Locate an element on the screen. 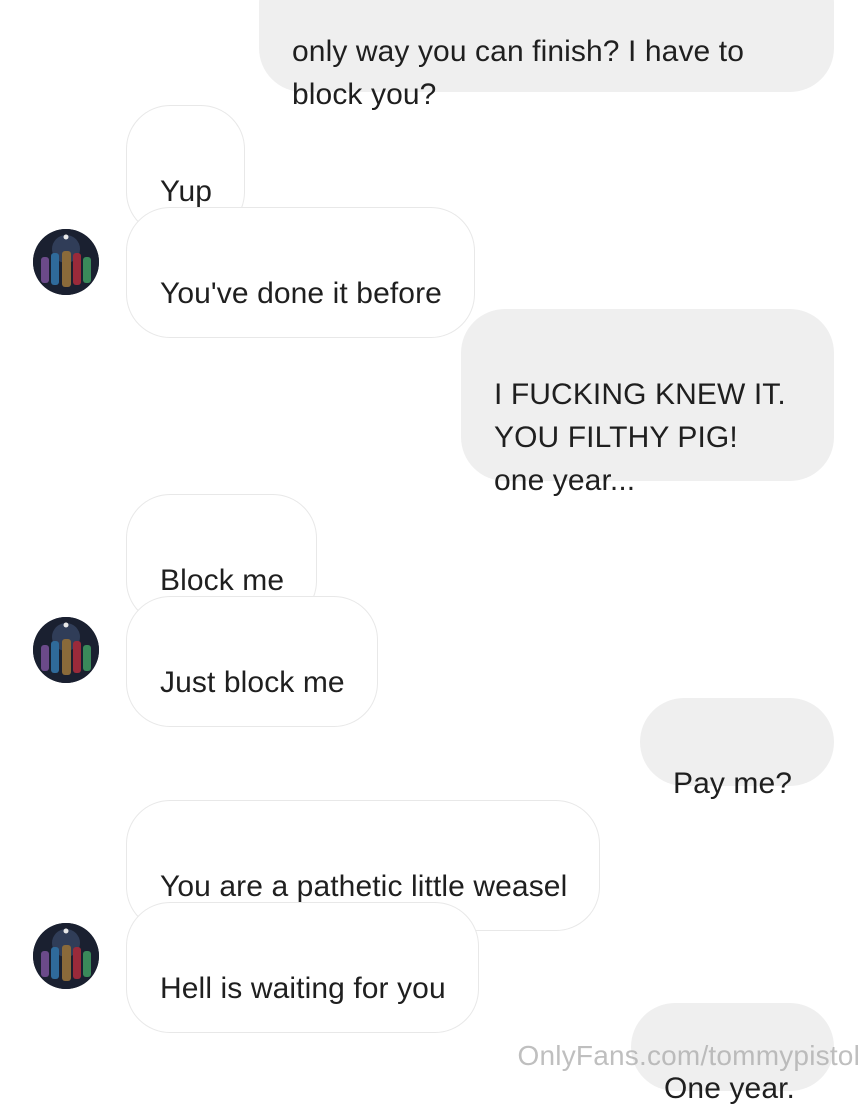  message-text: Yup is located at coordinates (186, 191).